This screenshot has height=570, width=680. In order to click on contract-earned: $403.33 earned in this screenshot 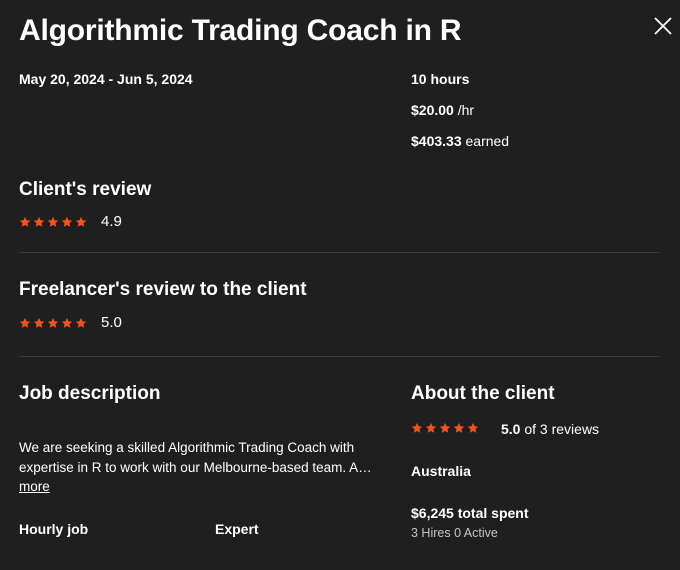, I will do `click(460, 141)`.